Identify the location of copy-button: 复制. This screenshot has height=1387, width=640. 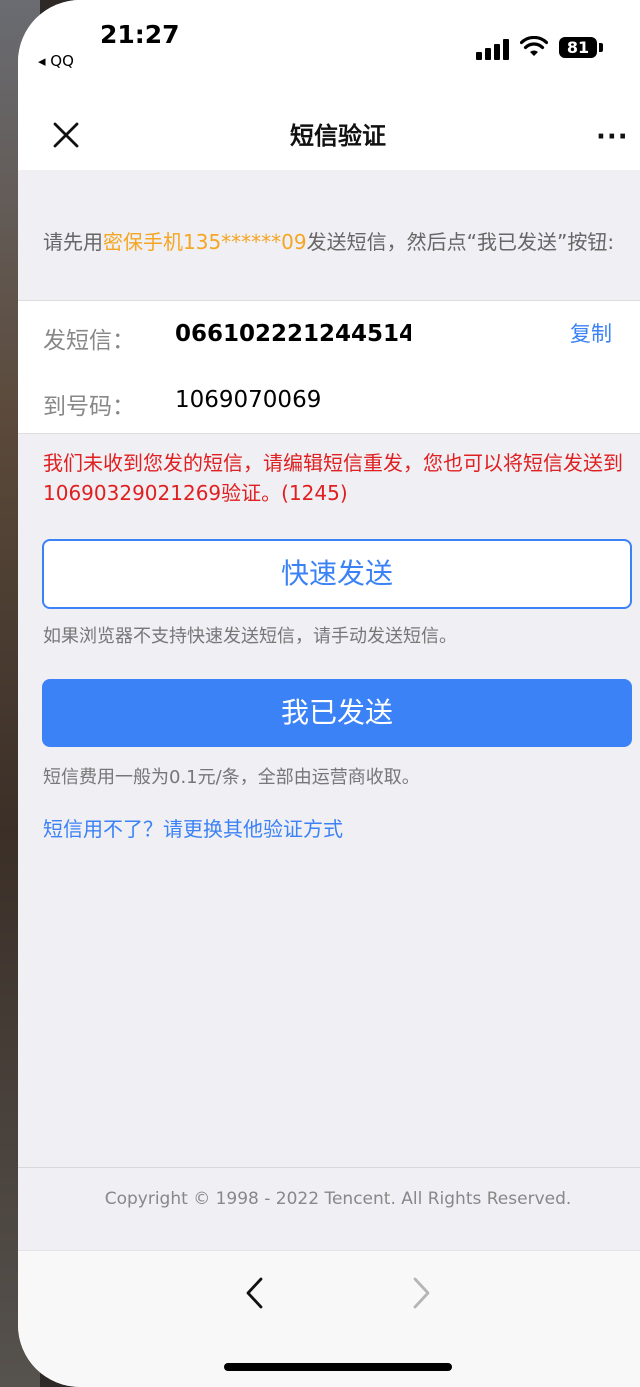
(591, 333).